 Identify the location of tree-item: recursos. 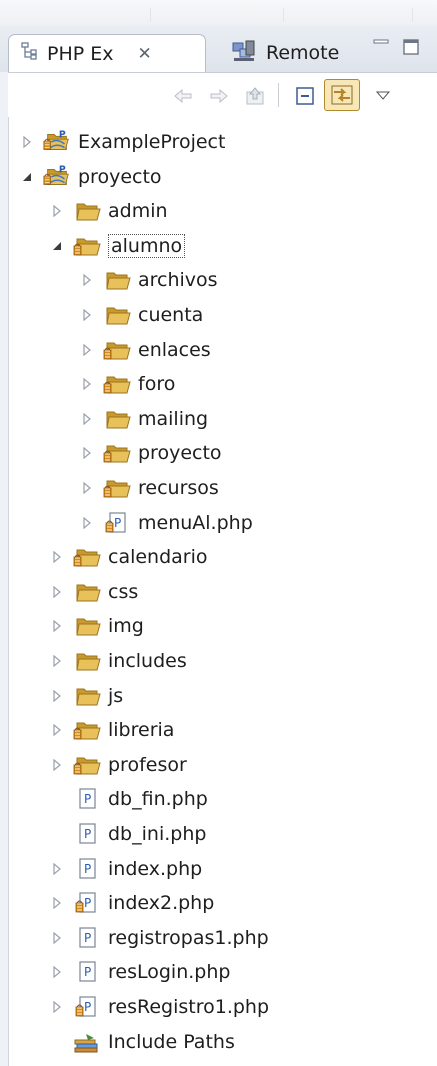
(222, 488).